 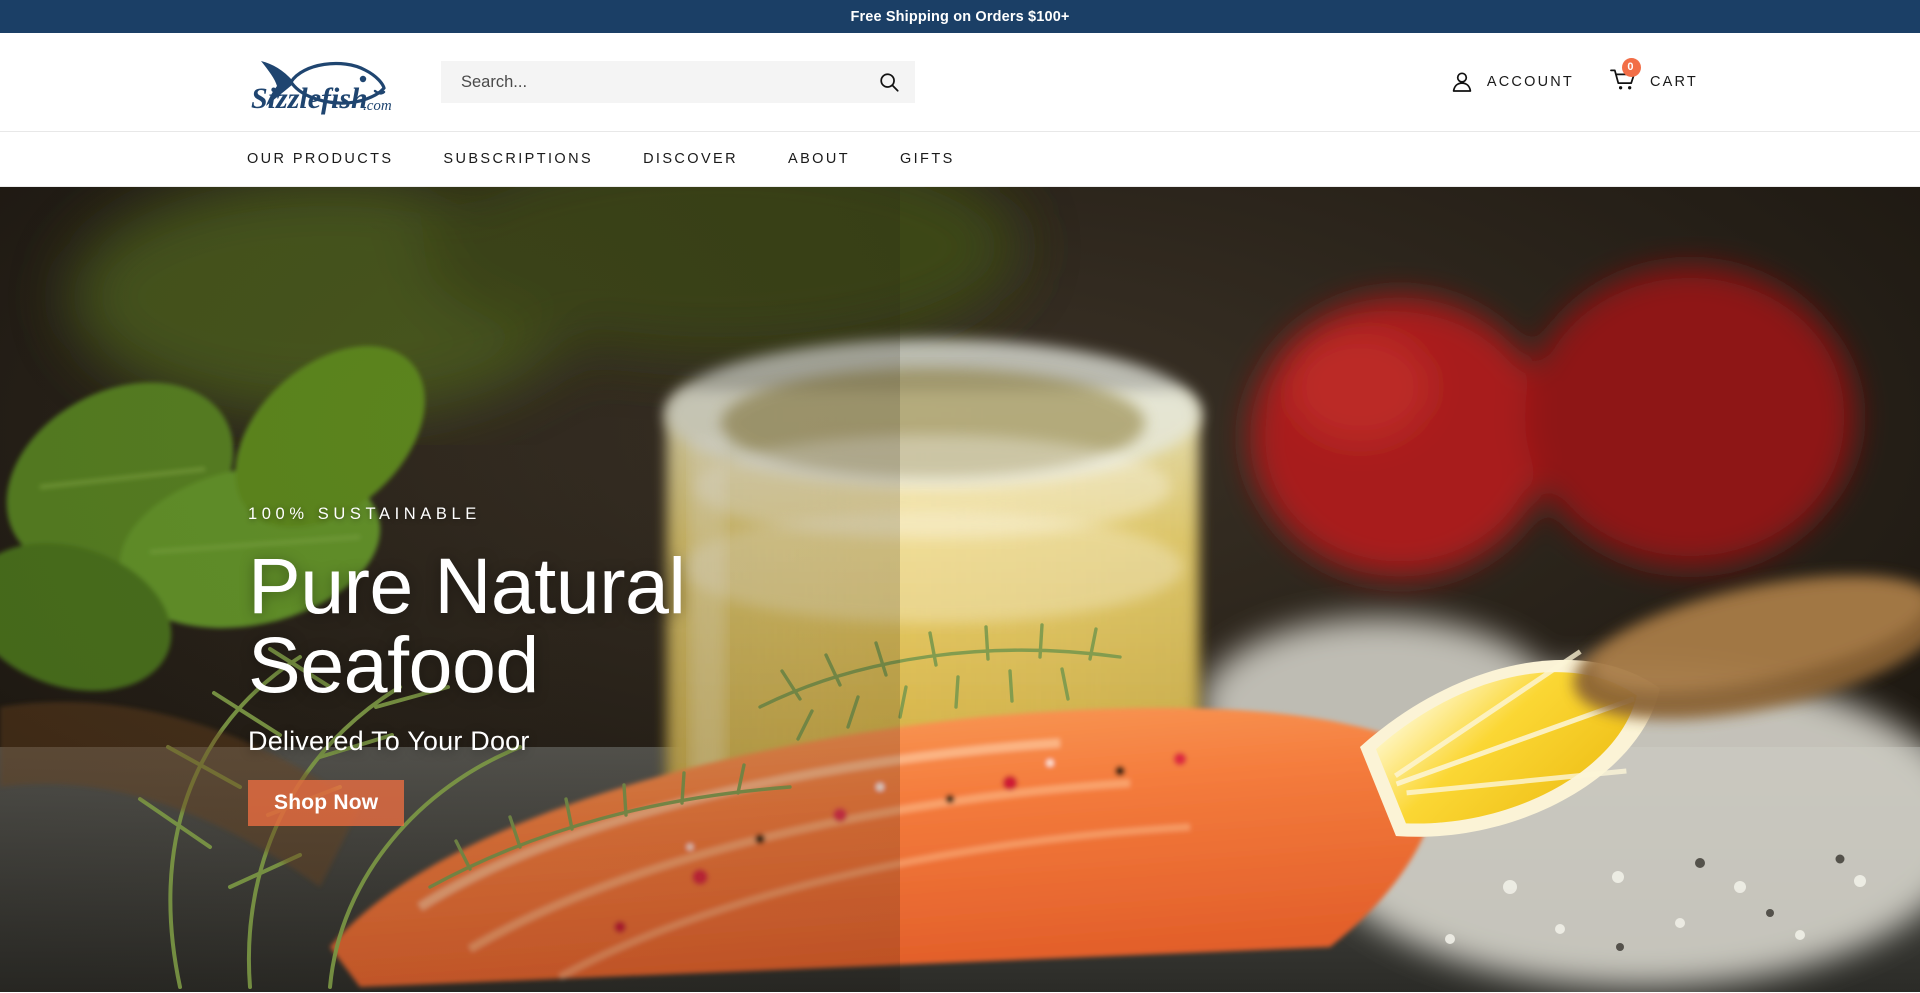 I want to click on hero-title-line-2: Seafood, so click(x=393, y=664).